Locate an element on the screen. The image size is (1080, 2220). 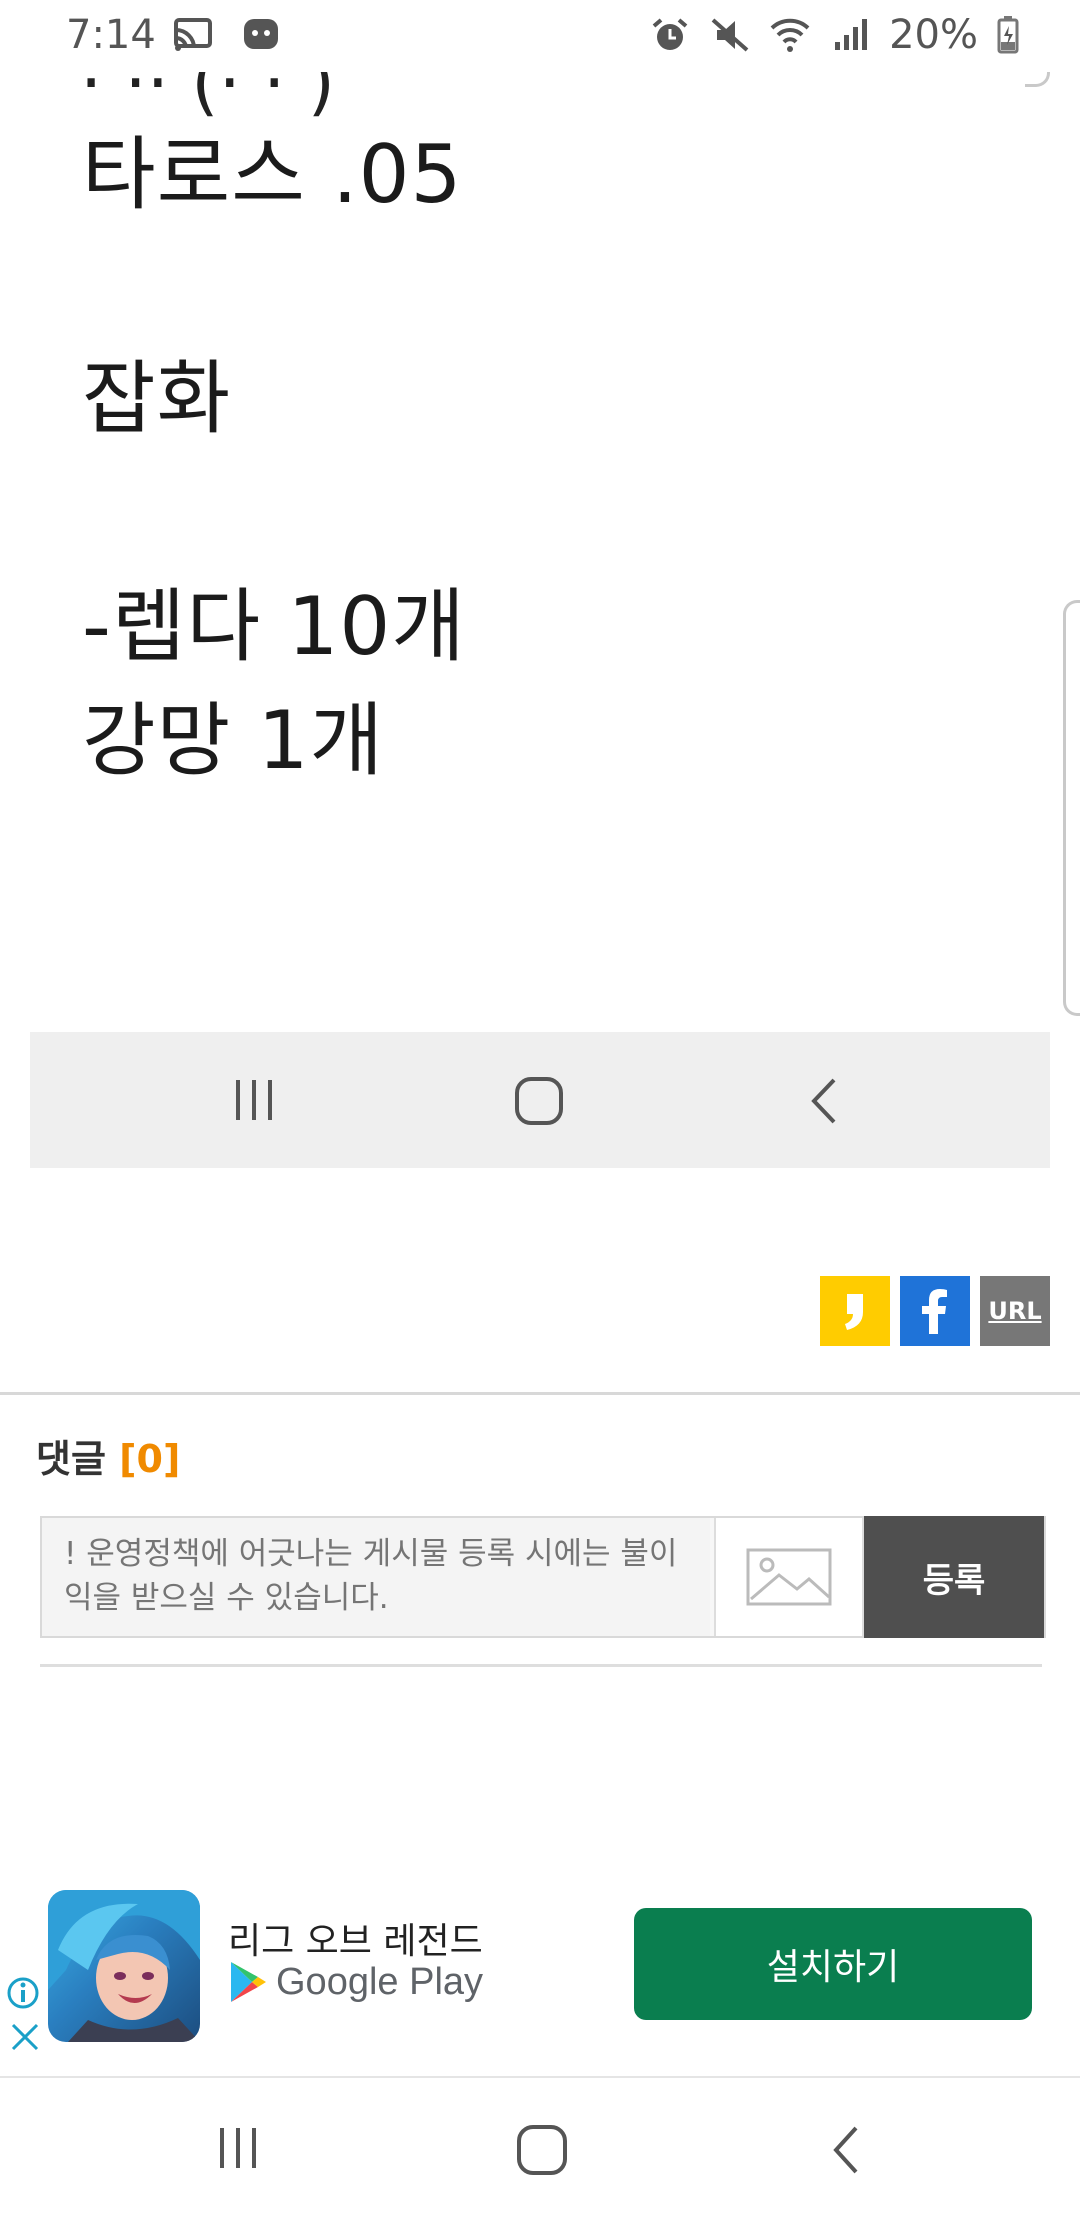
cast-icon is located at coordinates (193, 34).